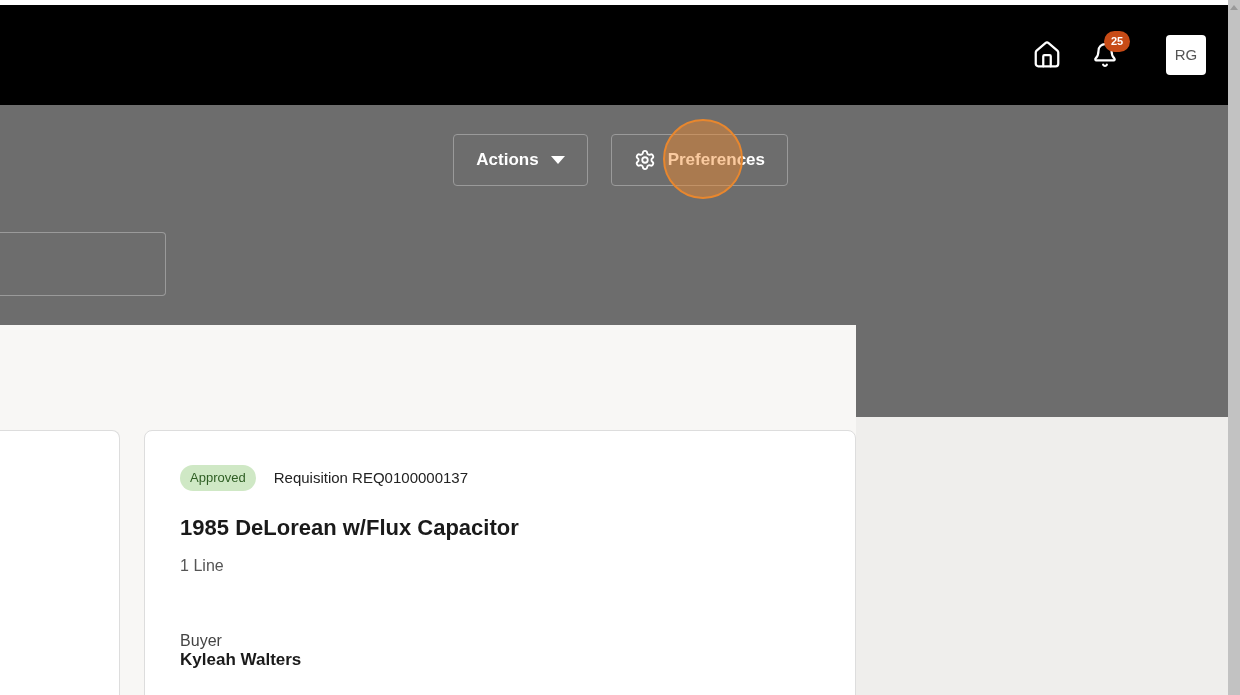 The image size is (1240, 695). I want to click on status-badge: Approved, so click(218, 478).